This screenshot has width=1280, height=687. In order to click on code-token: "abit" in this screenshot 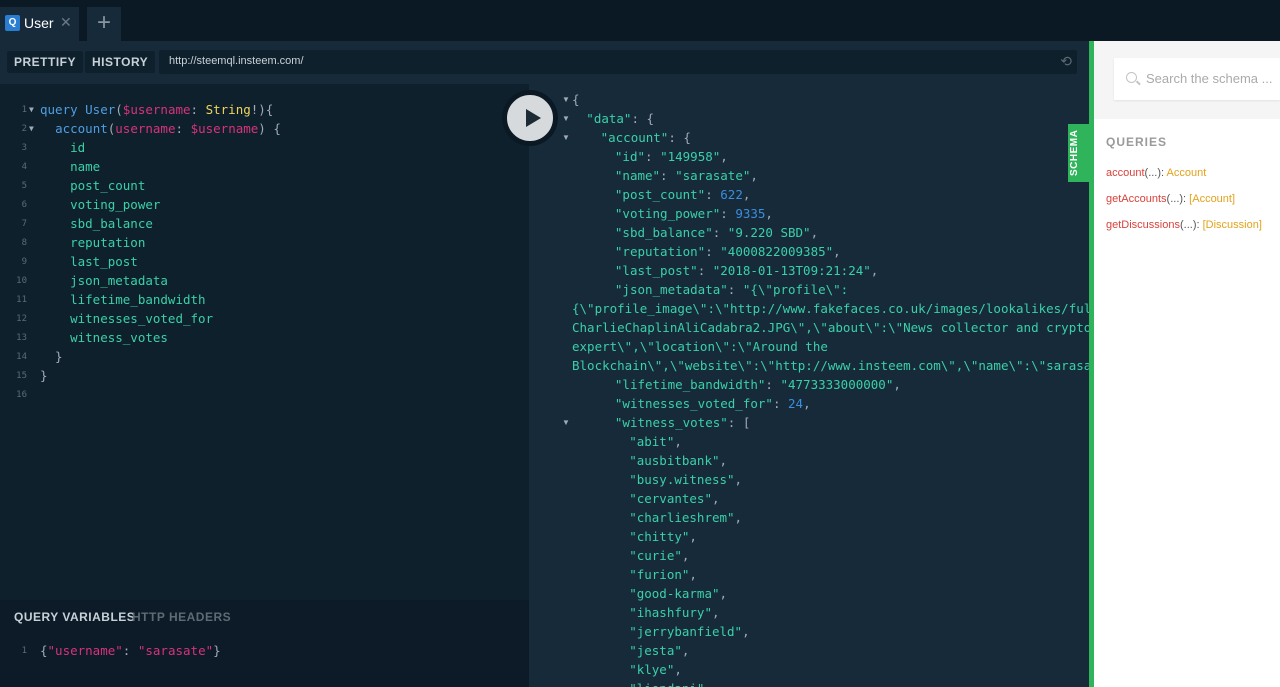, I will do `click(652, 441)`.